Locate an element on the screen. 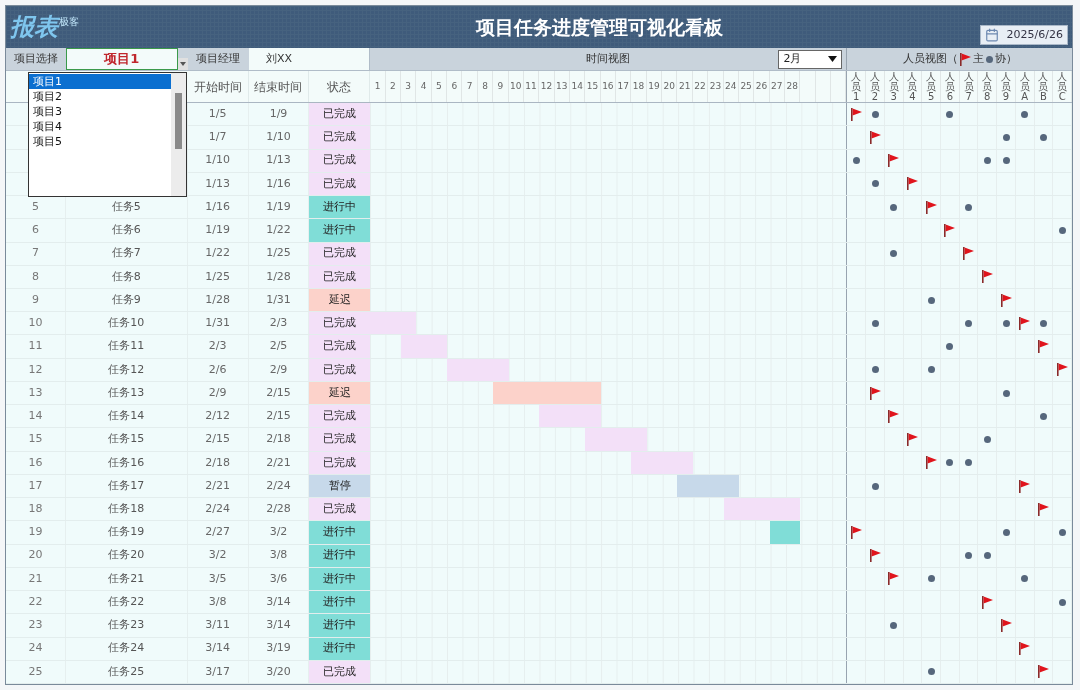 The width and height of the screenshot is (1080, 690). row-number: 24 is located at coordinates (36, 648).